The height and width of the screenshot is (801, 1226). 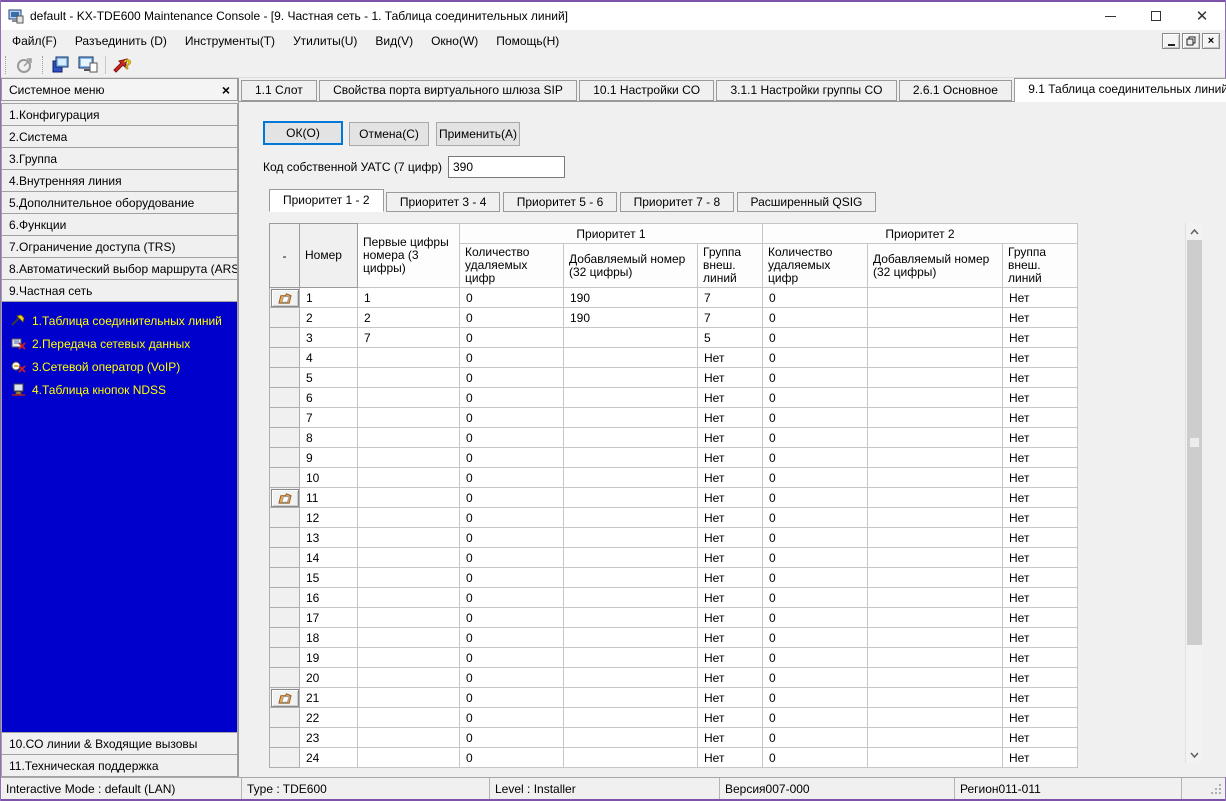 What do you see at coordinates (1194, 231) in the screenshot?
I see `scroll-up-icon` at bounding box center [1194, 231].